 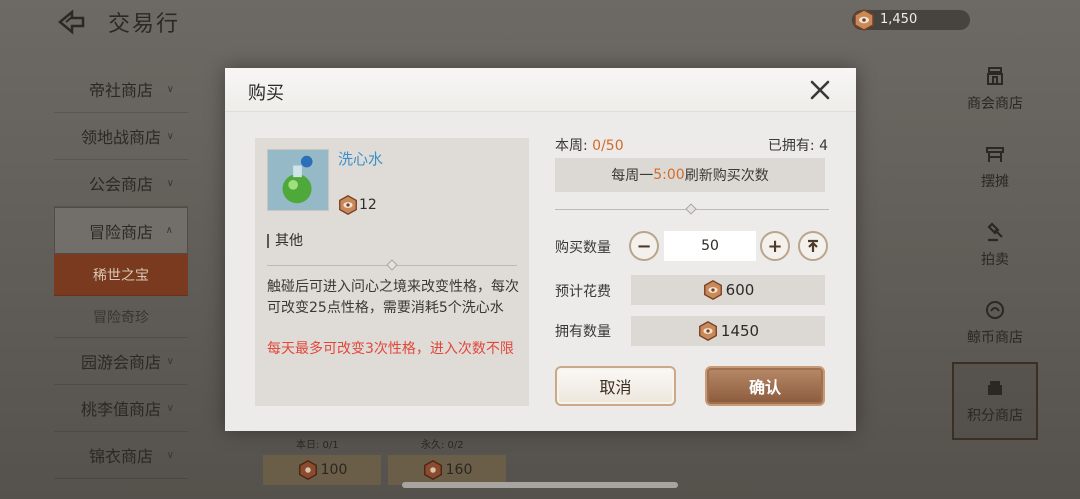 What do you see at coordinates (632, 176) in the screenshot?
I see `refresh-prefix: 每周一` at bounding box center [632, 176].